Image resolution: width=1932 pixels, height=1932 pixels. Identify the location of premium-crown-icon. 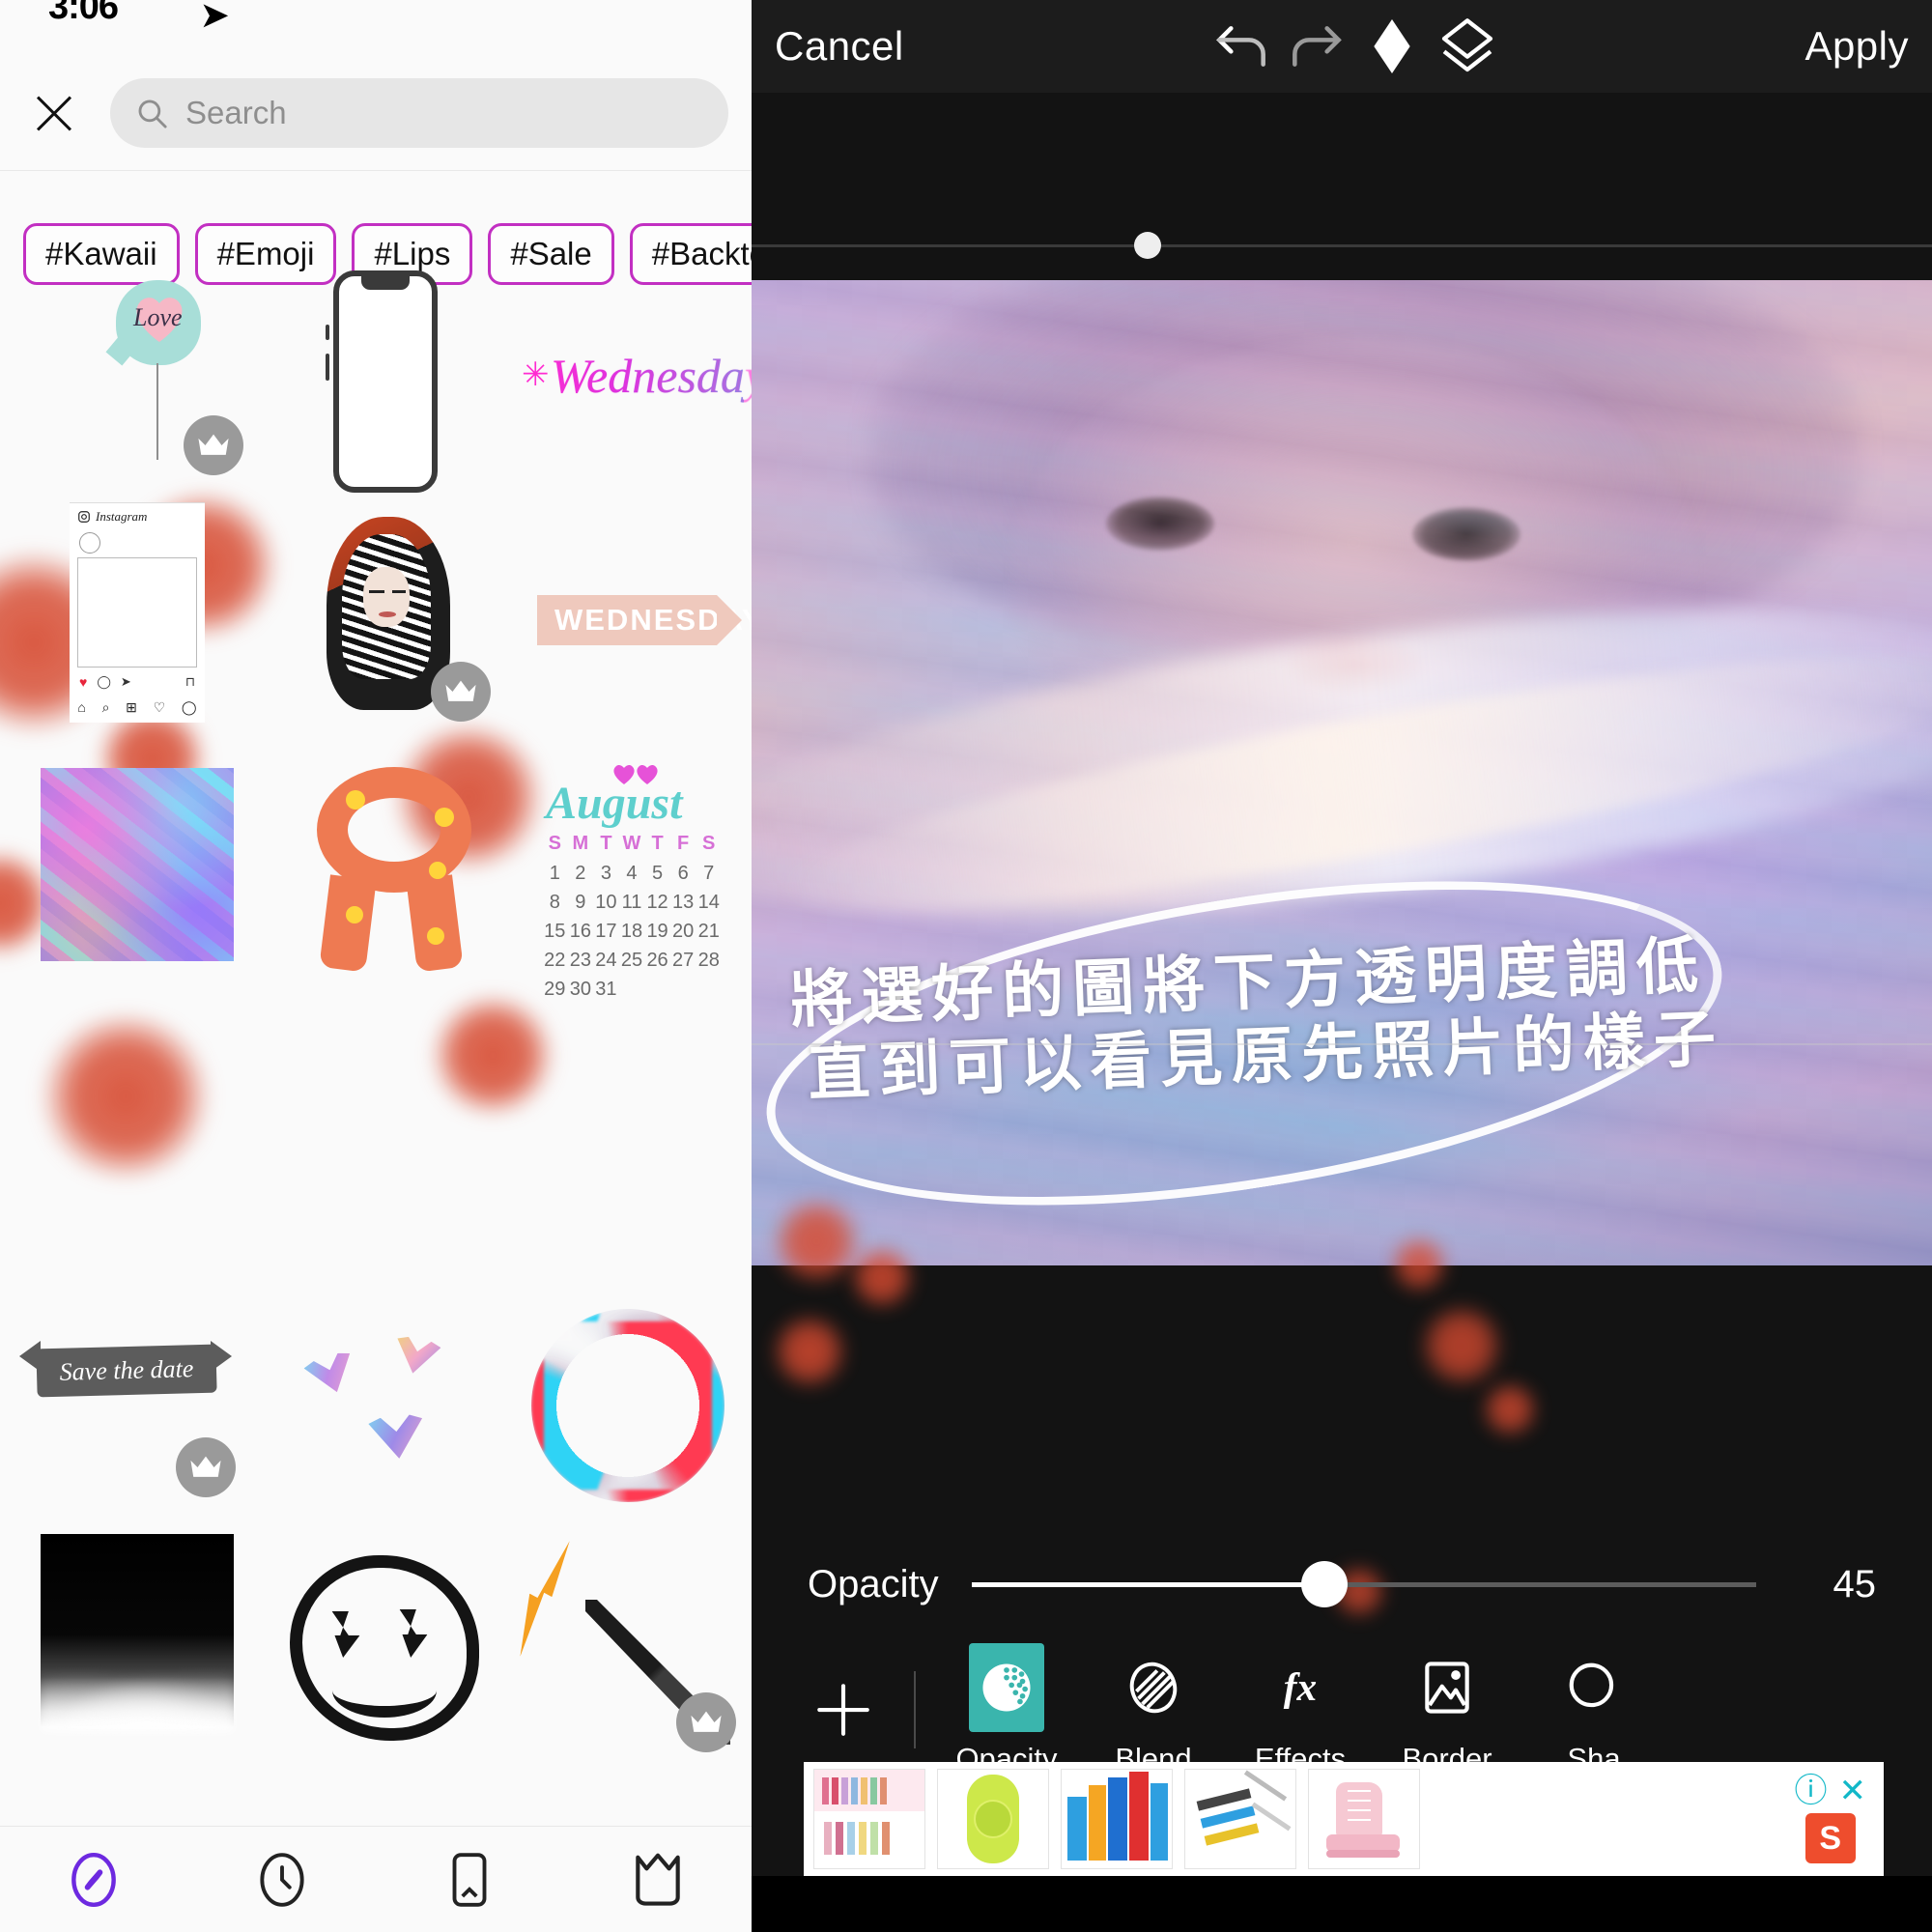
(658, 1879).